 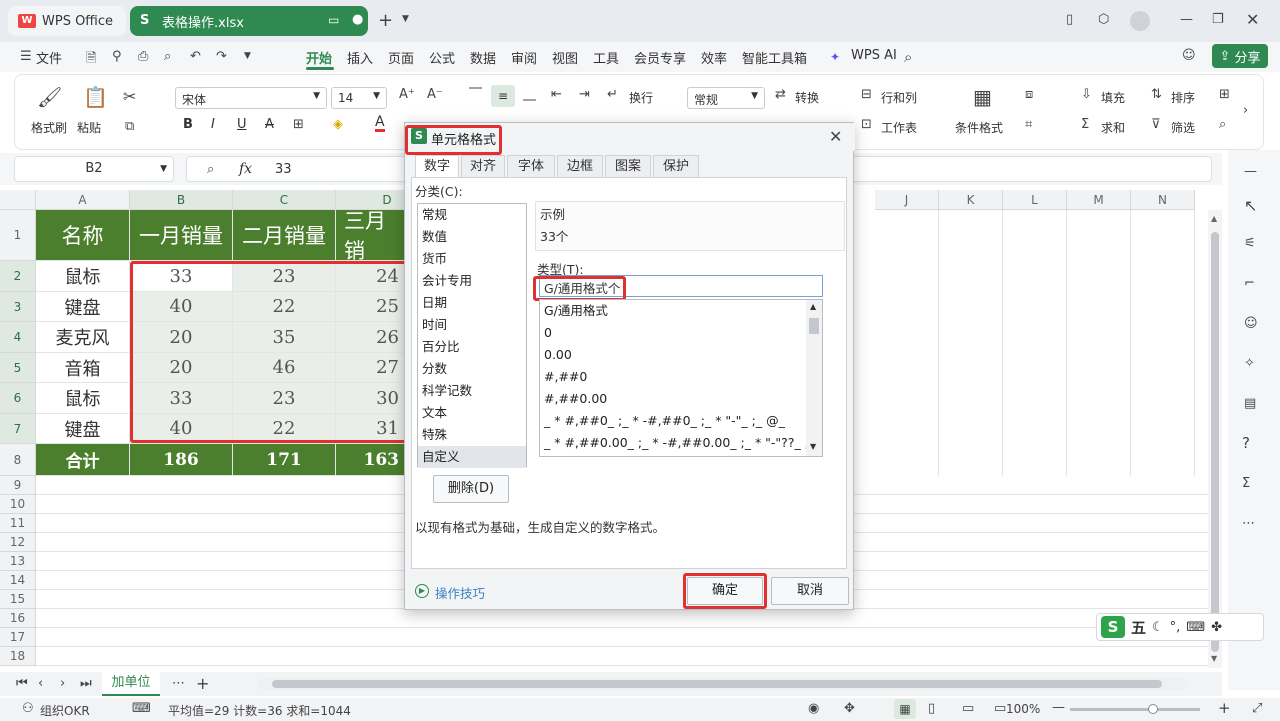 I want to click on filter-button: 筛选, so click(x=1183, y=127).